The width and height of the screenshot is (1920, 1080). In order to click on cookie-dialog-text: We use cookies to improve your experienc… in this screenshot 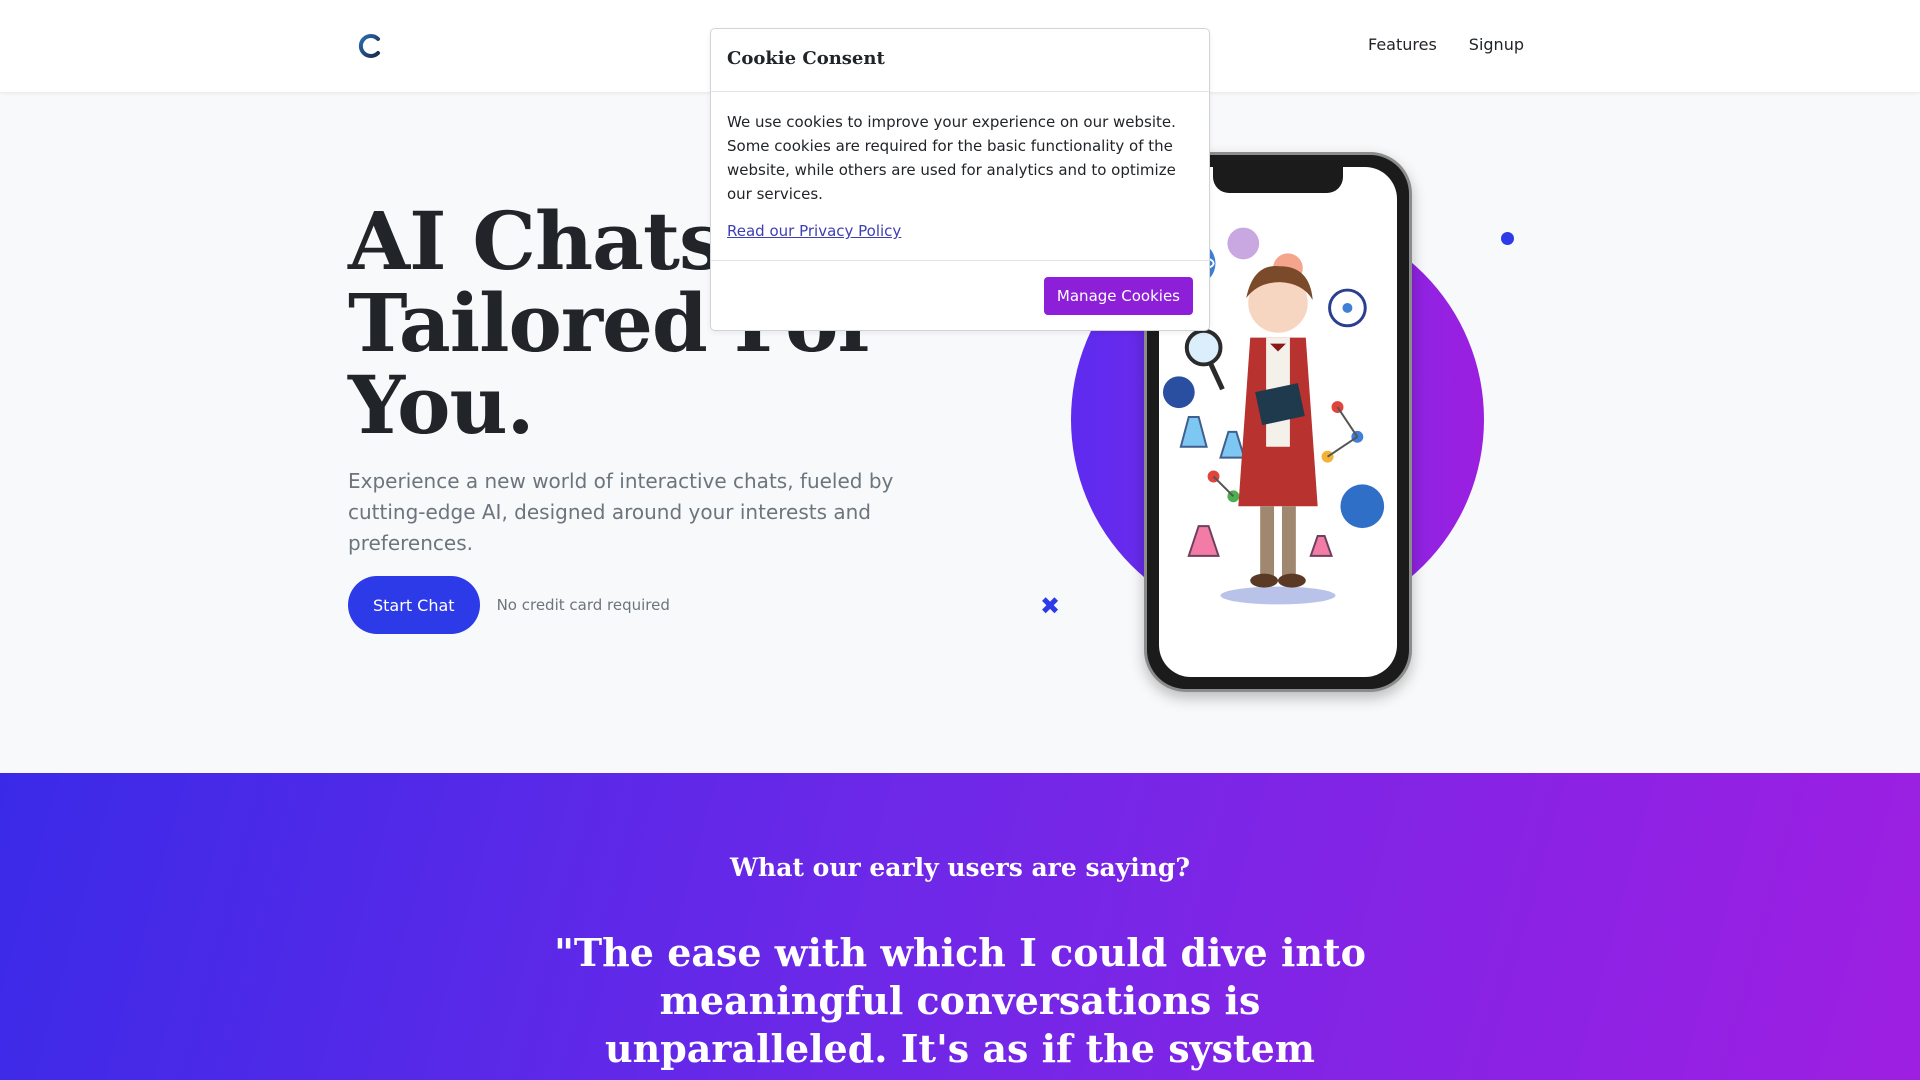, I will do `click(951, 158)`.